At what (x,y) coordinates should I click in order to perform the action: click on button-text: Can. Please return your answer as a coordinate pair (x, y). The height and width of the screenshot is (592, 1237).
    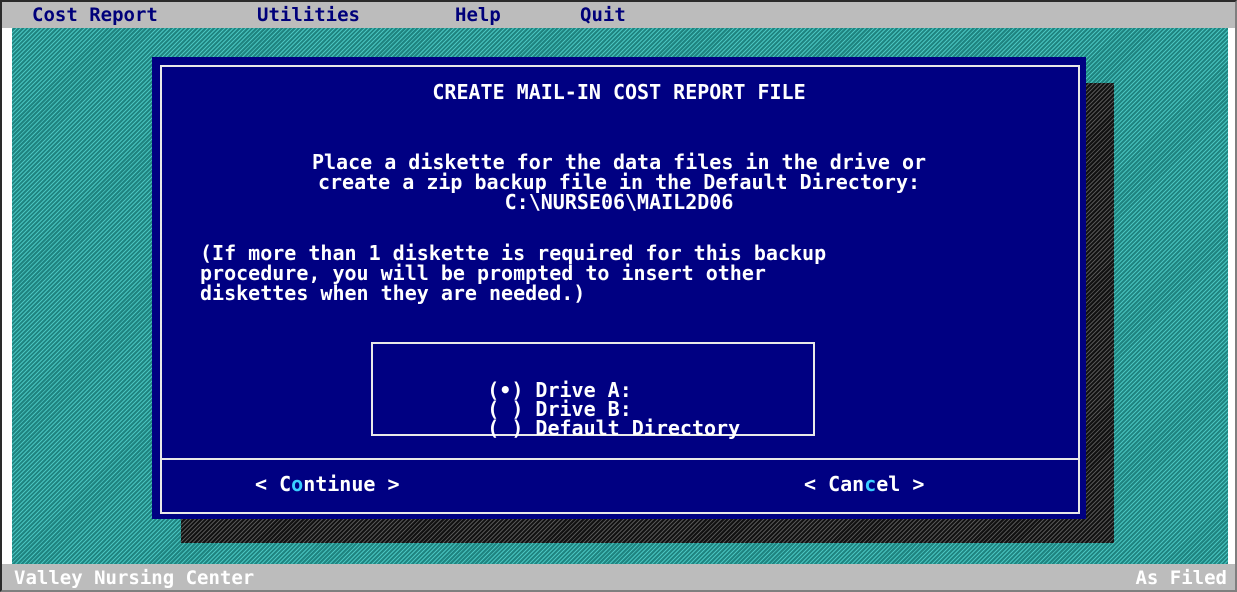
    Looking at the image, I should click on (846, 484).